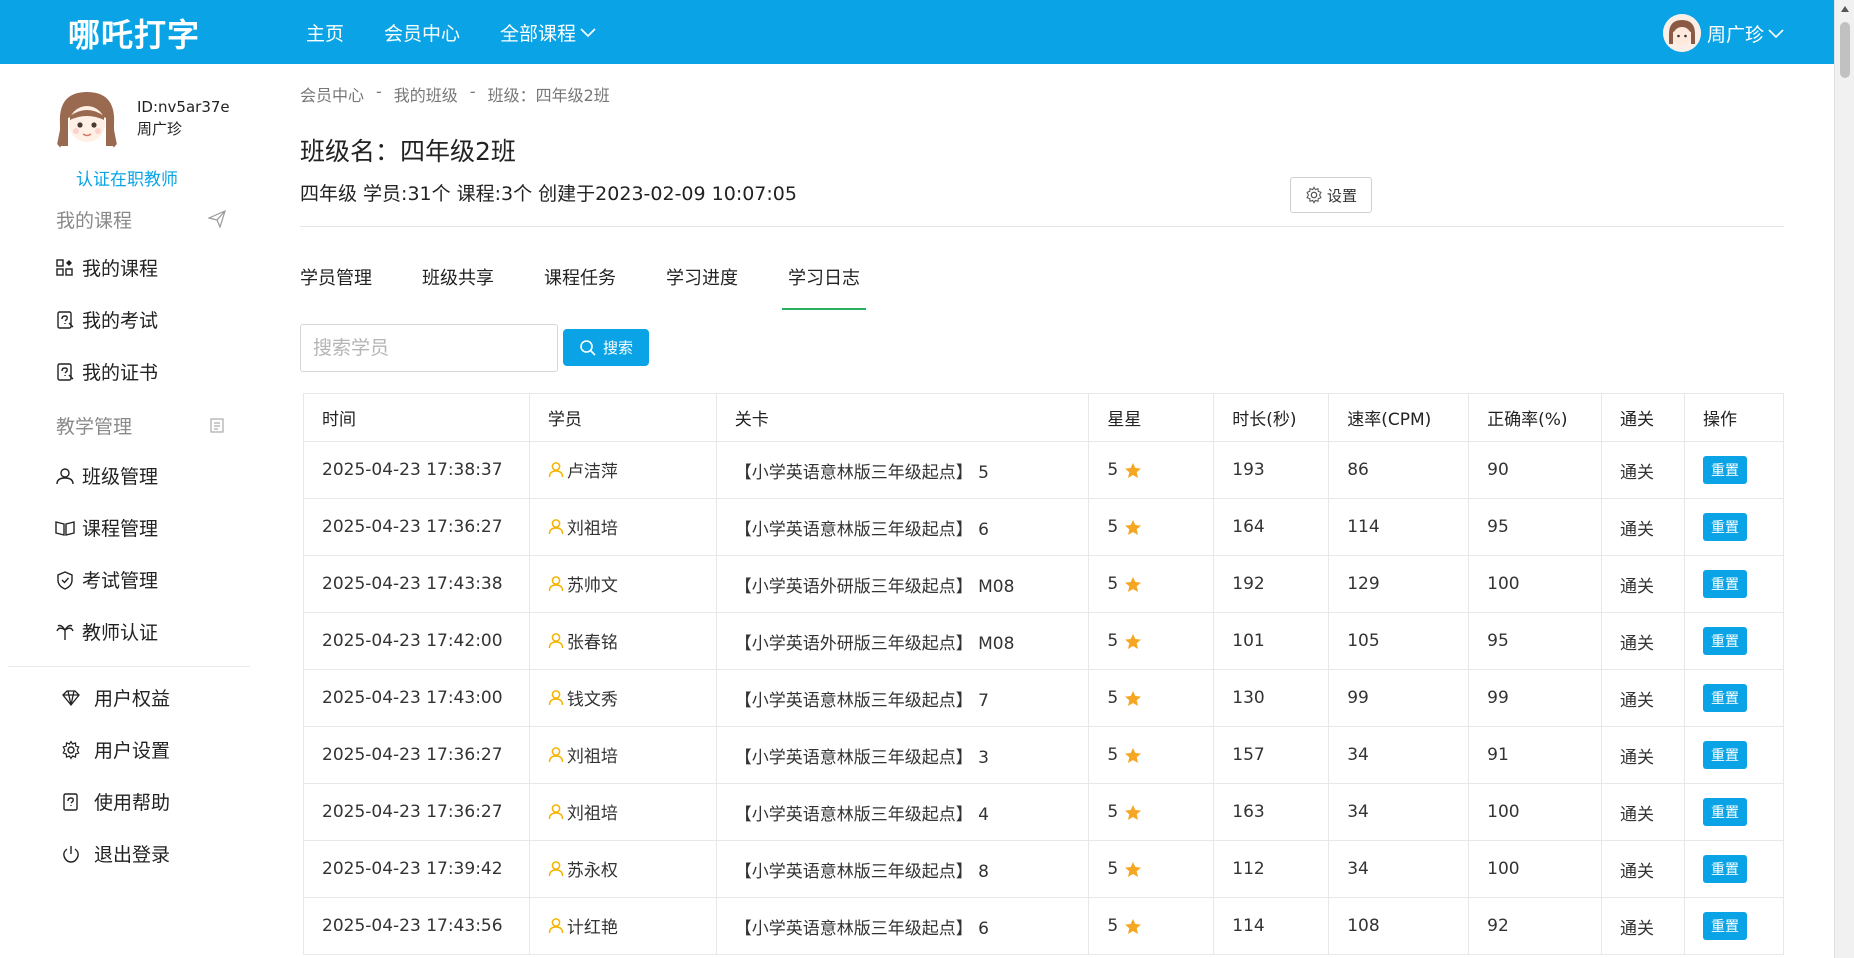 This screenshot has width=1854, height=958. What do you see at coordinates (216, 219) in the screenshot?
I see `send-icon` at bounding box center [216, 219].